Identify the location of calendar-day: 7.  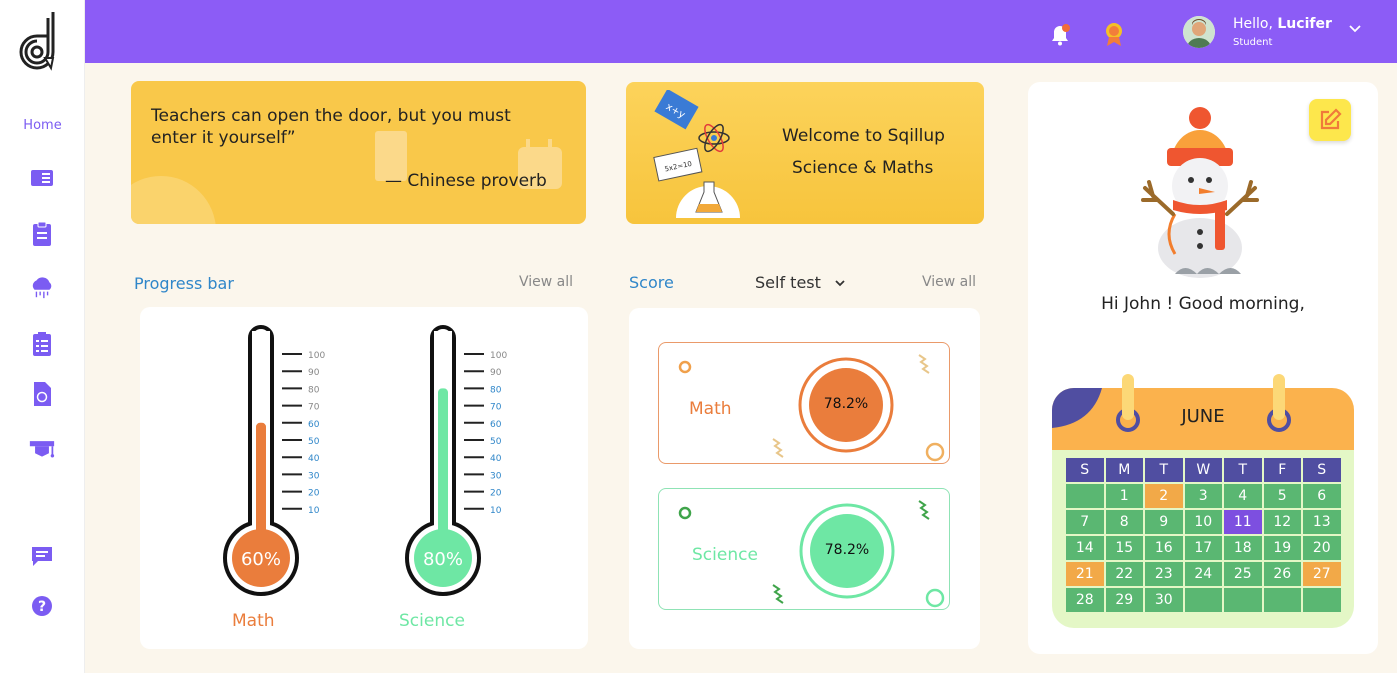
(1085, 522).